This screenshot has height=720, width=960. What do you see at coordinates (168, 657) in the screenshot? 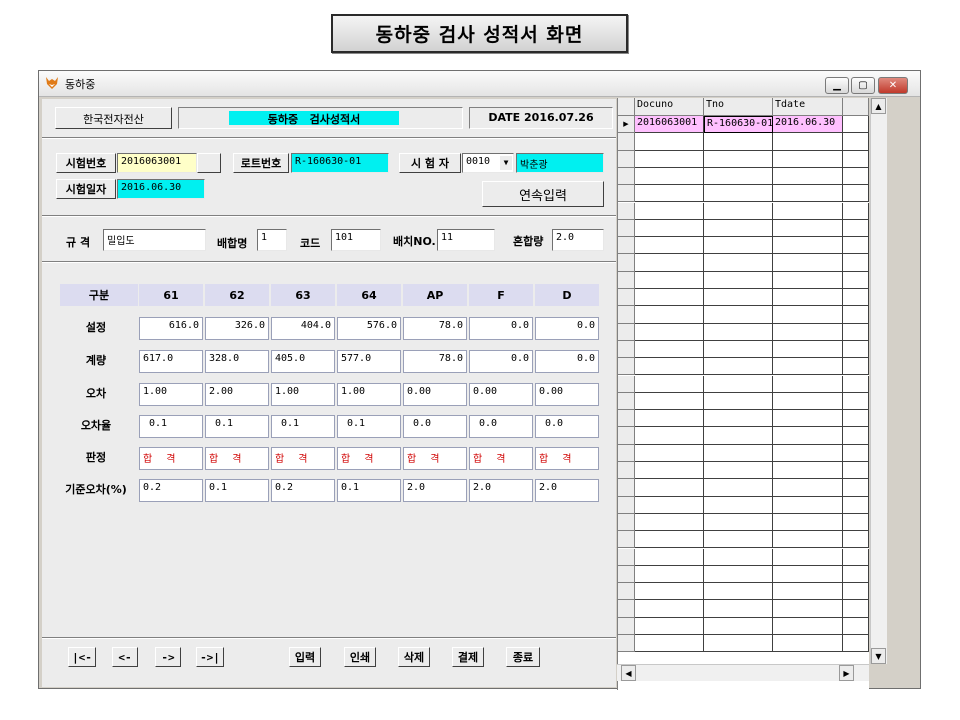
I see `next-record-button: ->` at bounding box center [168, 657].